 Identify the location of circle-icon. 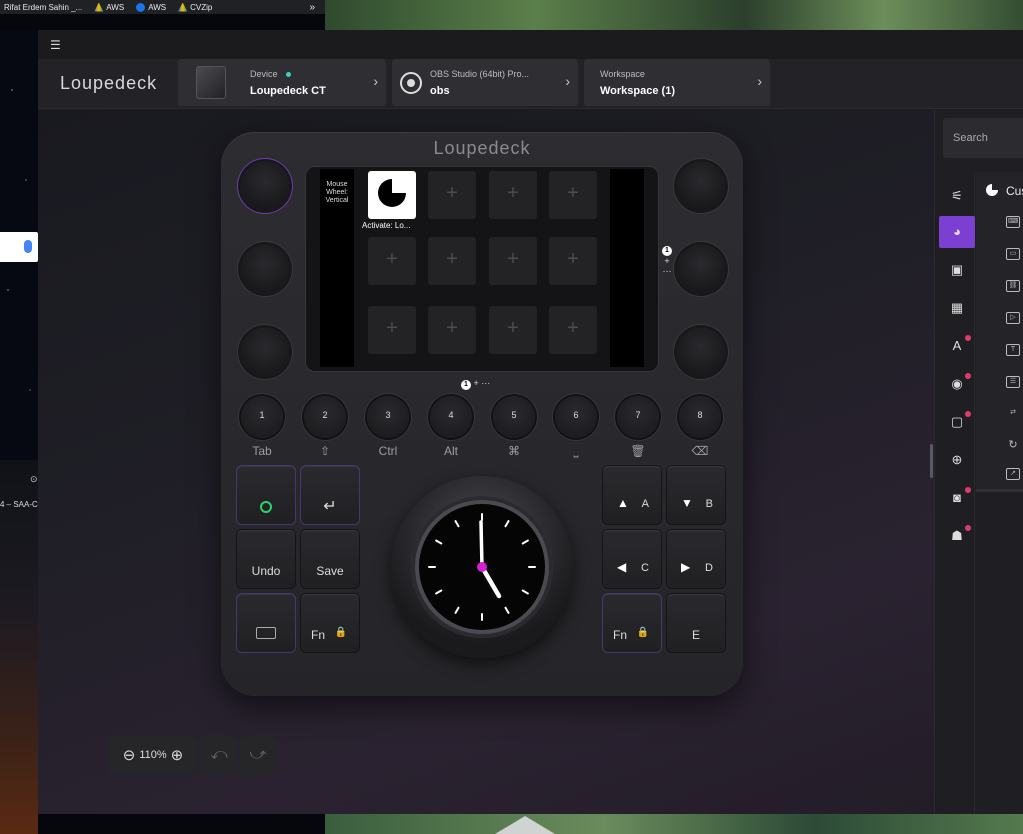
(141, 7).